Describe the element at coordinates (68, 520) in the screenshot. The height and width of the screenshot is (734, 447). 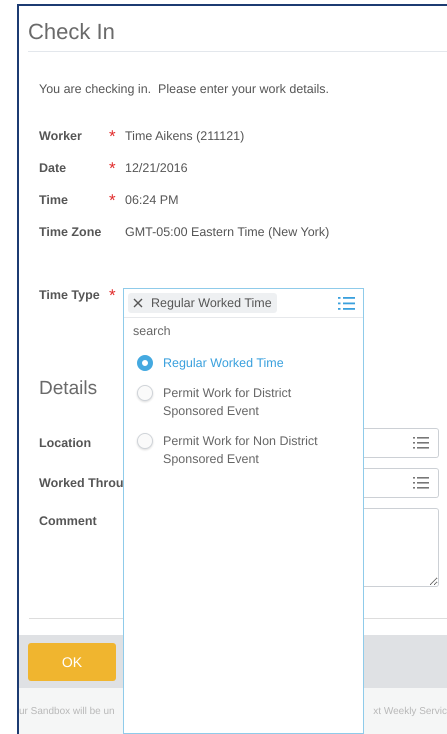
I see `field-label: Comment` at that location.